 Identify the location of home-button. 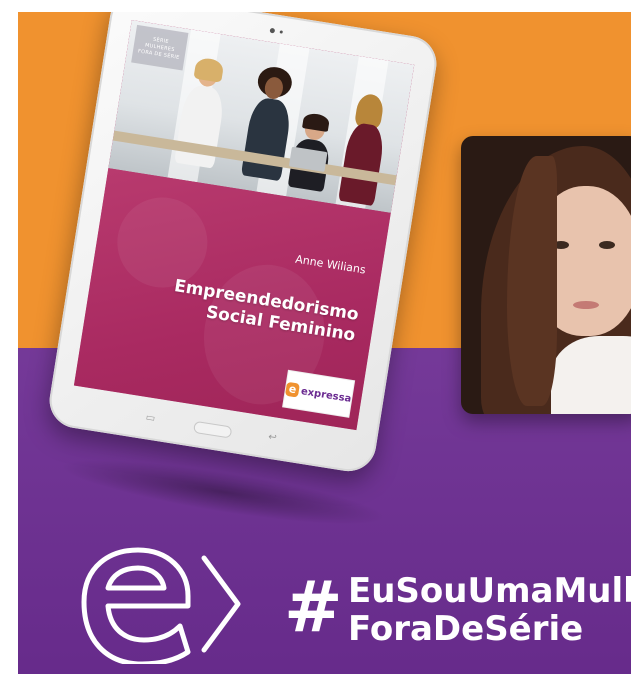
(212, 429).